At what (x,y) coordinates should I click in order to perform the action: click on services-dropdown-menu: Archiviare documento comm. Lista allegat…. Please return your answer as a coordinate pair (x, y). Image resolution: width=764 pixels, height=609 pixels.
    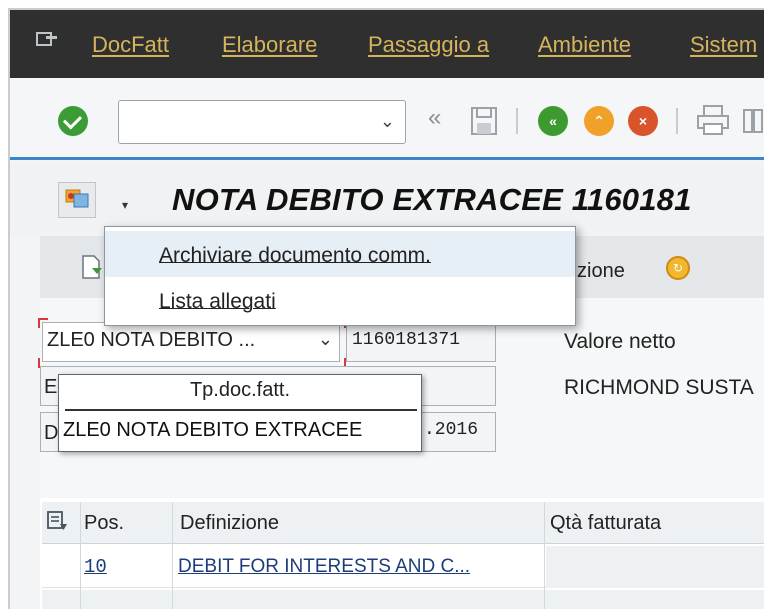
    Looking at the image, I should click on (340, 276).